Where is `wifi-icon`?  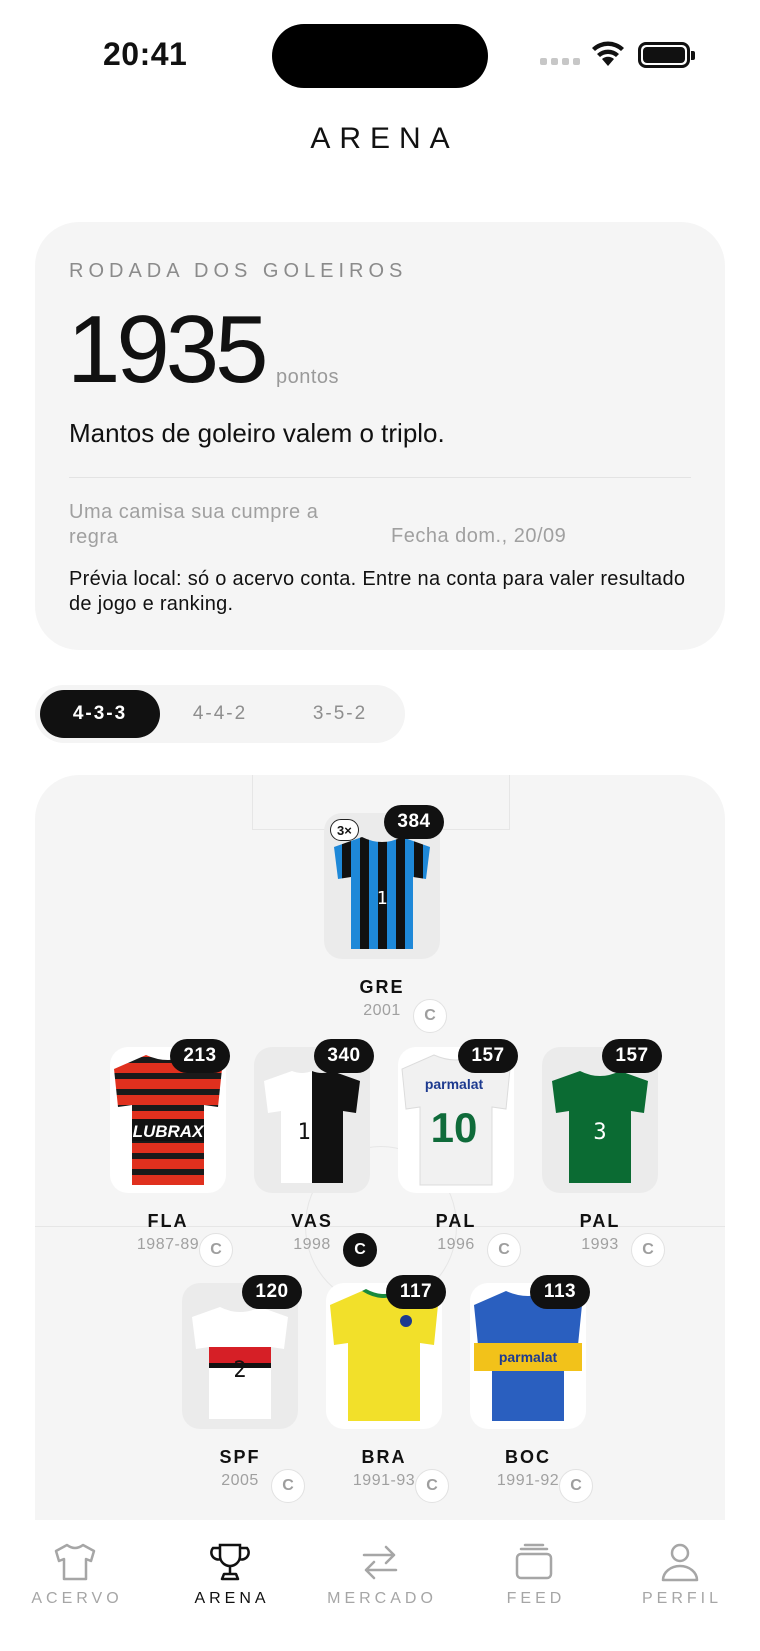 wifi-icon is located at coordinates (608, 53).